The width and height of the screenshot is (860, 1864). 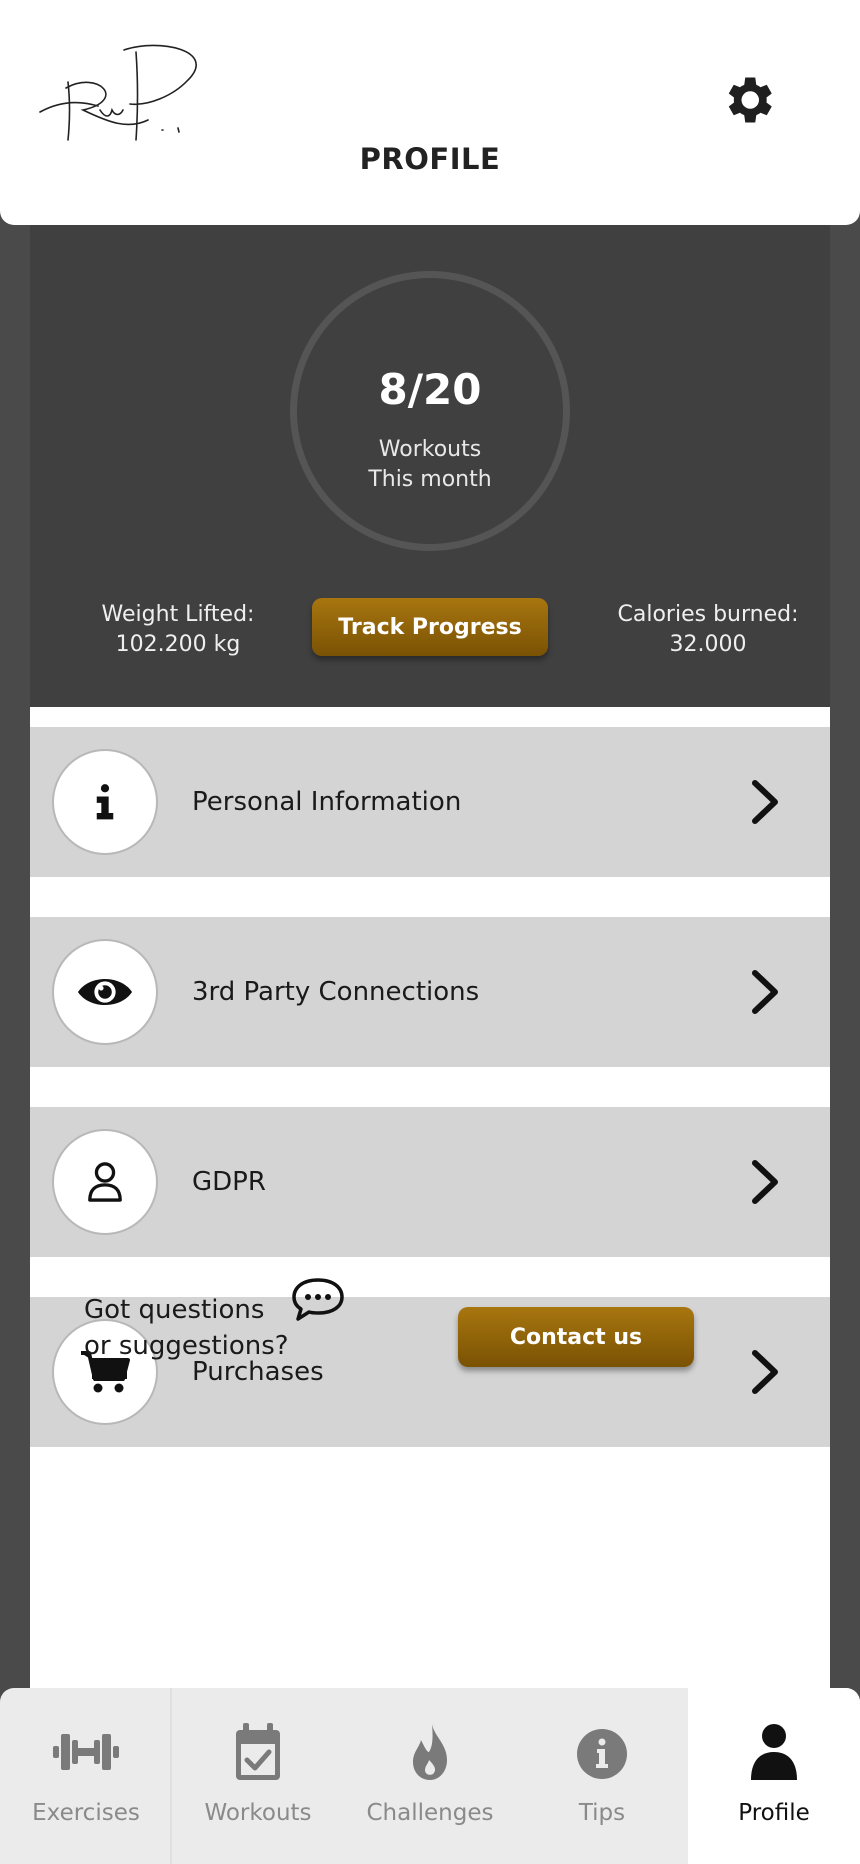 I want to click on workouts-label: Workouts, so click(x=430, y=449).